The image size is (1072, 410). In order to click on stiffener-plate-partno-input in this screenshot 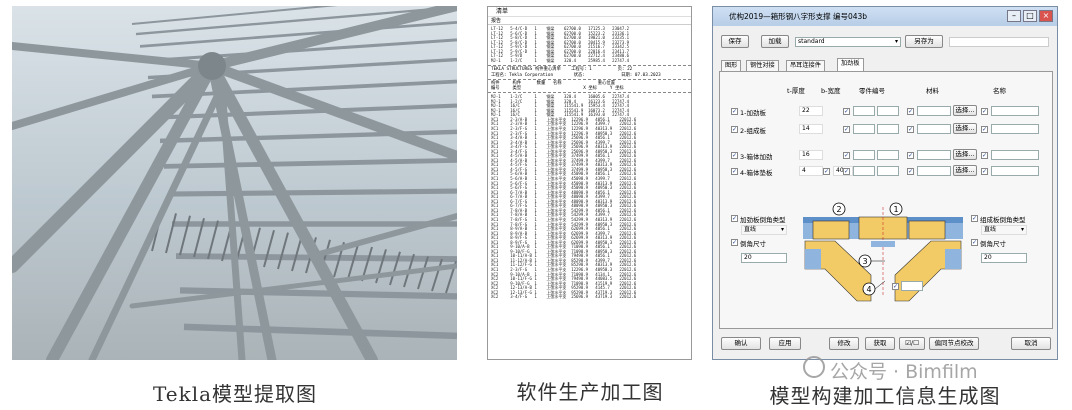, I will do `click(864, 111)`.